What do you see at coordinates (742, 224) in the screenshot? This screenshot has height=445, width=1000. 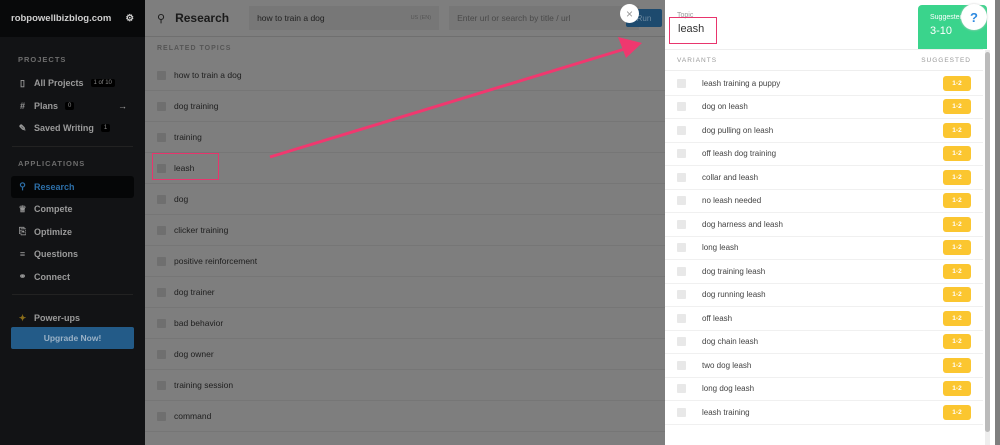 I see `variant-name: dog harness and leash` at bounding box center [742, 224].